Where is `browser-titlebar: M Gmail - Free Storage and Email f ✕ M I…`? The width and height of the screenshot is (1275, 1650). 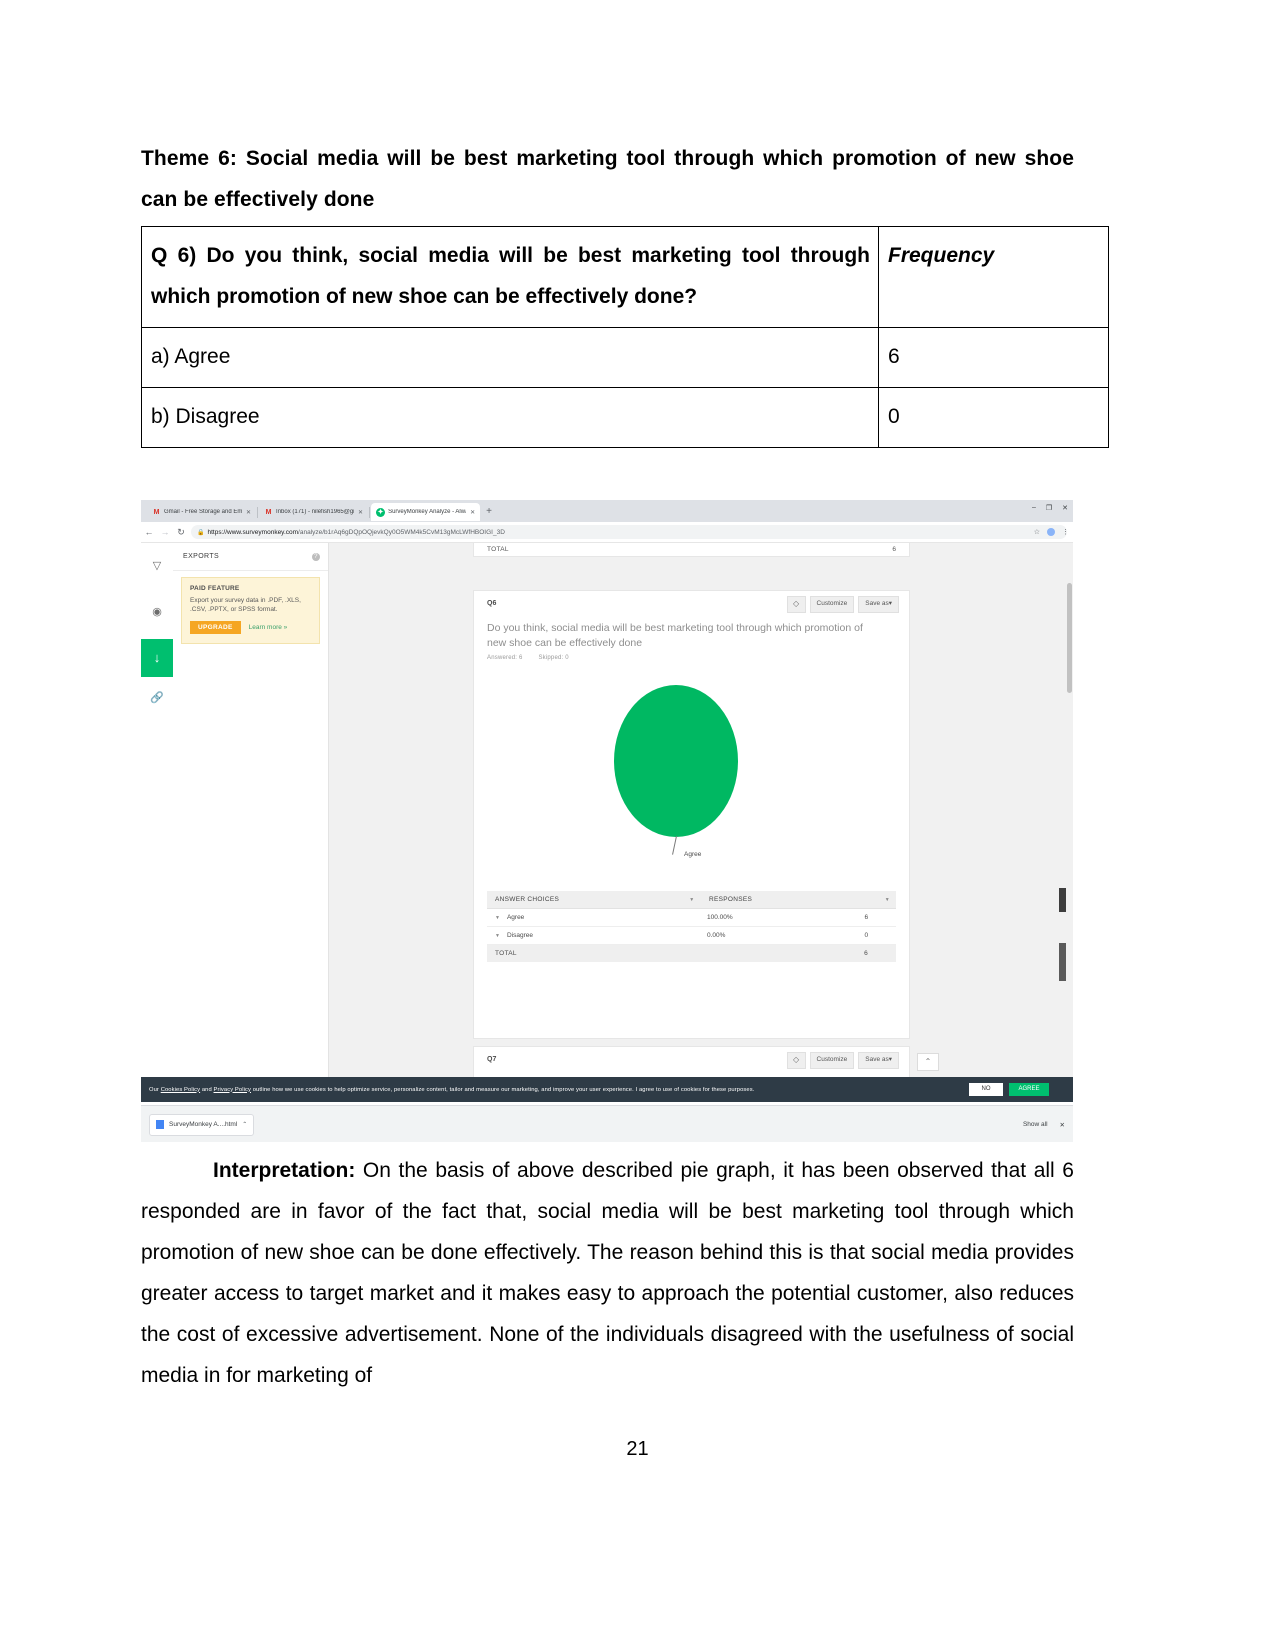 browser-titlebar: M Gmail - Free Storage and Email f ✕ M I… is located at coordinates (607, 511).